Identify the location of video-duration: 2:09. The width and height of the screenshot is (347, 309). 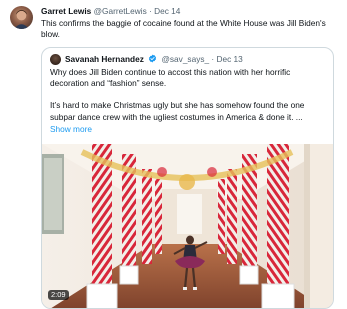
(58, 295).